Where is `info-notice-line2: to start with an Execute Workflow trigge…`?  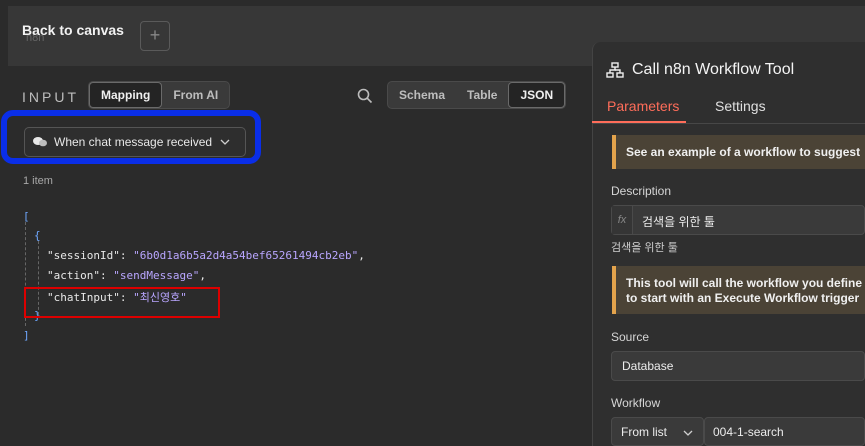
info-notice-line2: to start with an Execute Workflow trigge… is located at coordinates (743, 298).